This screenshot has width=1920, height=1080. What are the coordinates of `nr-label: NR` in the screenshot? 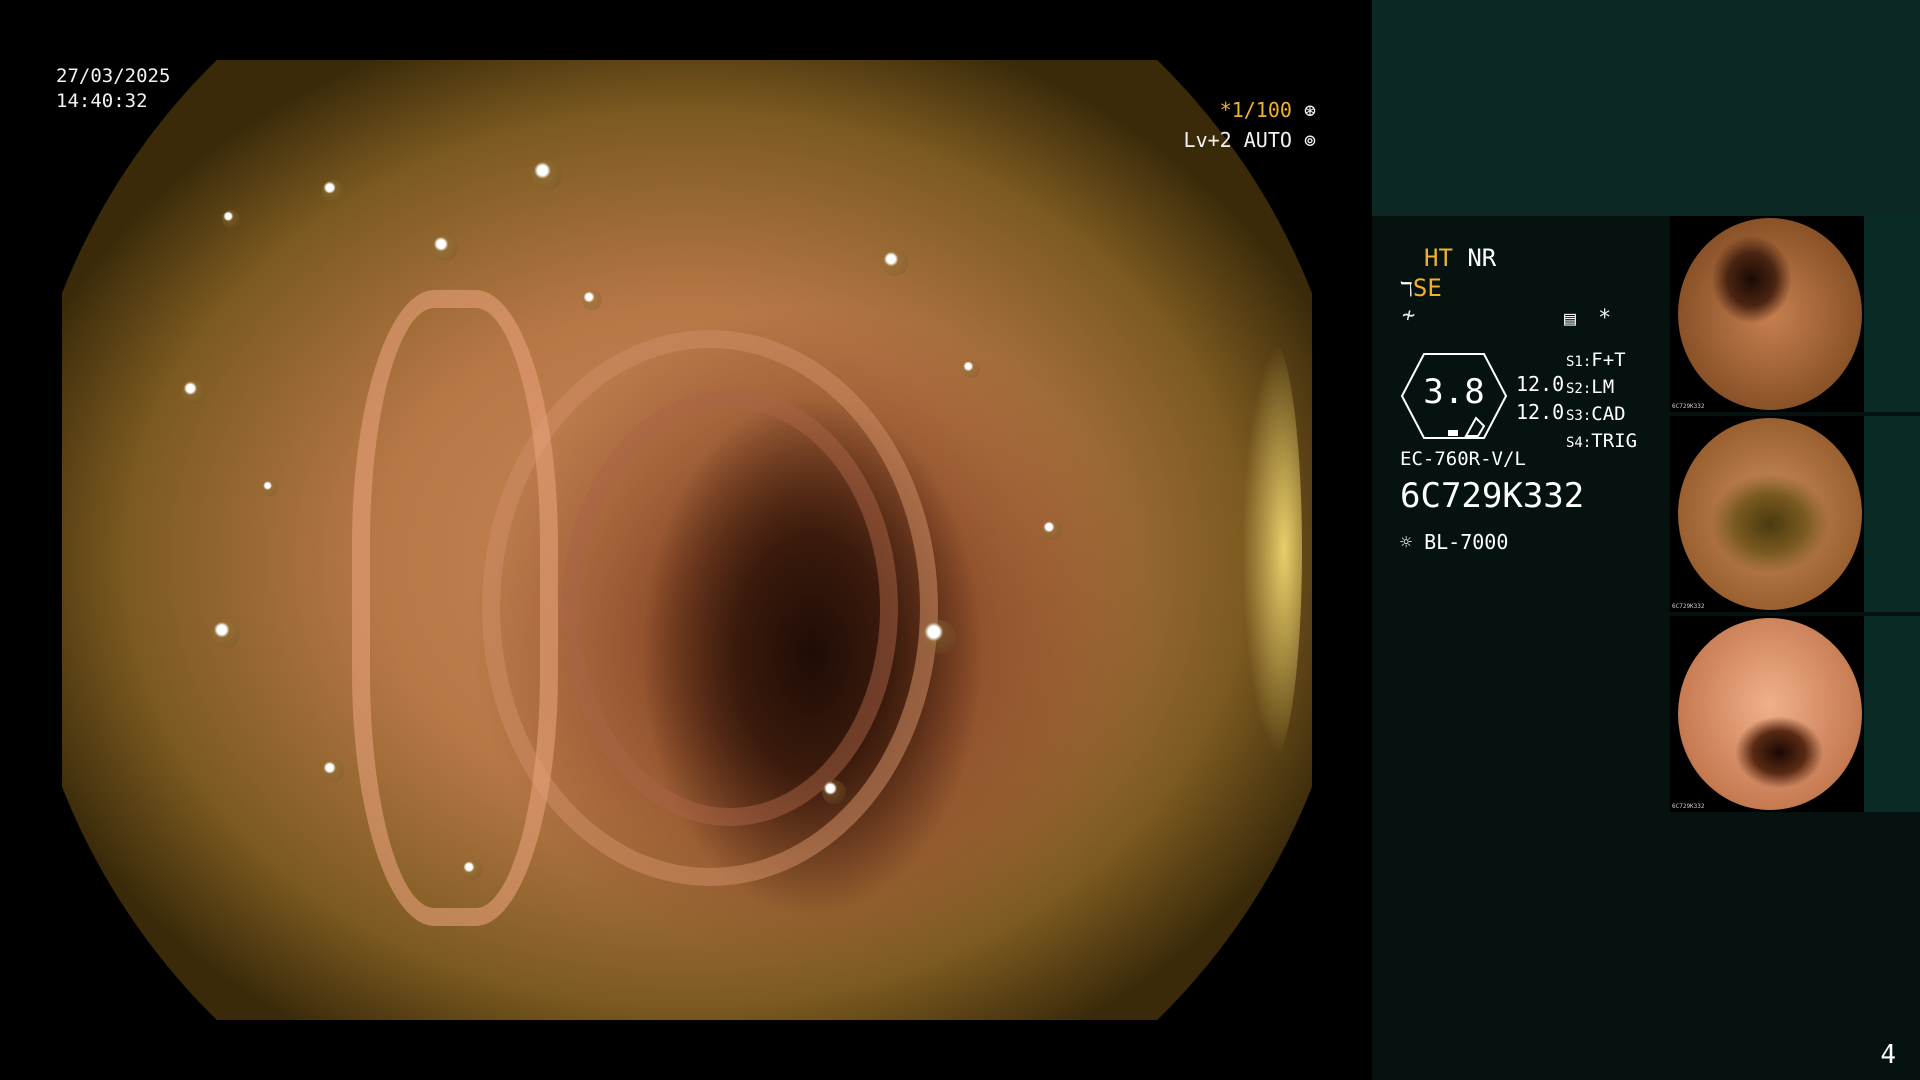 It's located at (1482, 258).